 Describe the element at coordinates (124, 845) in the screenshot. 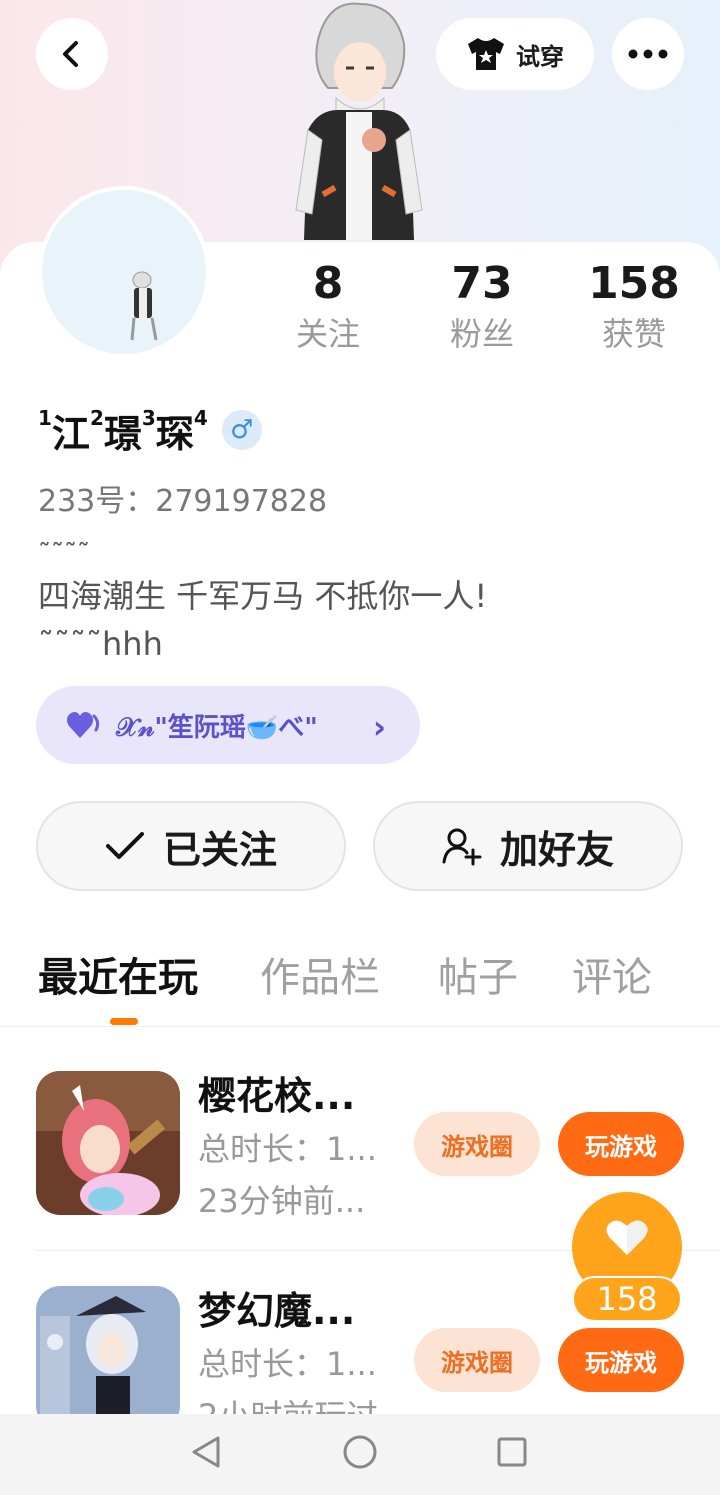

I see `check-icon` at that location.